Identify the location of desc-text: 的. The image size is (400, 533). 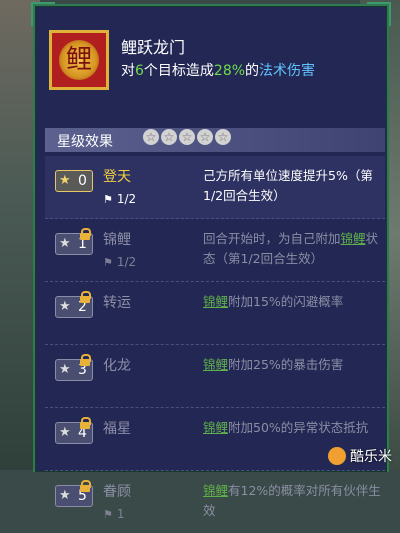
(252, 71).